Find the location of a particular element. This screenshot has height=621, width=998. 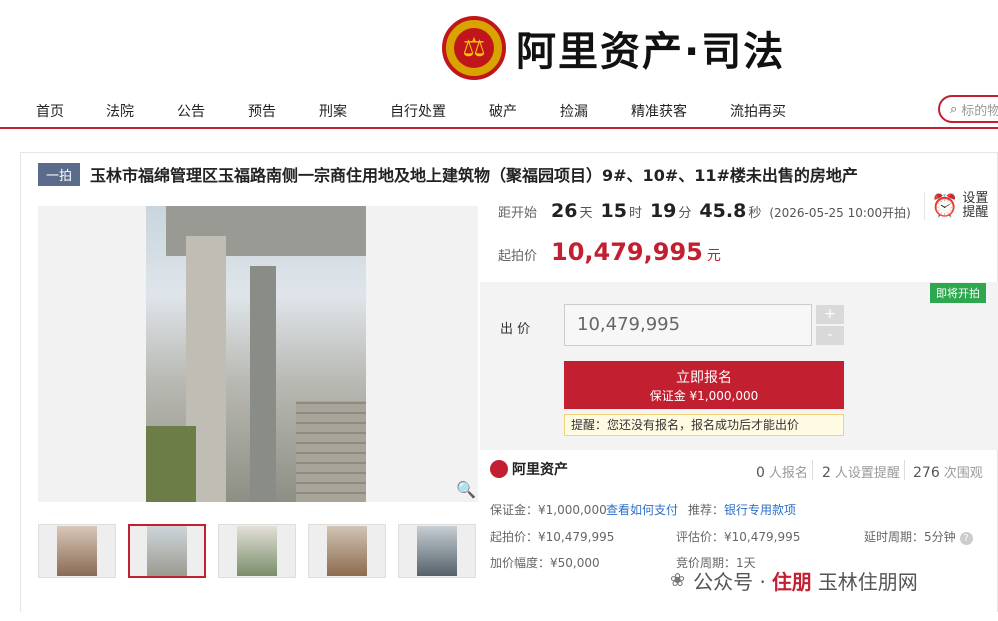

court-emblem-icon: ⚖ is located at coordinates (474, 48).